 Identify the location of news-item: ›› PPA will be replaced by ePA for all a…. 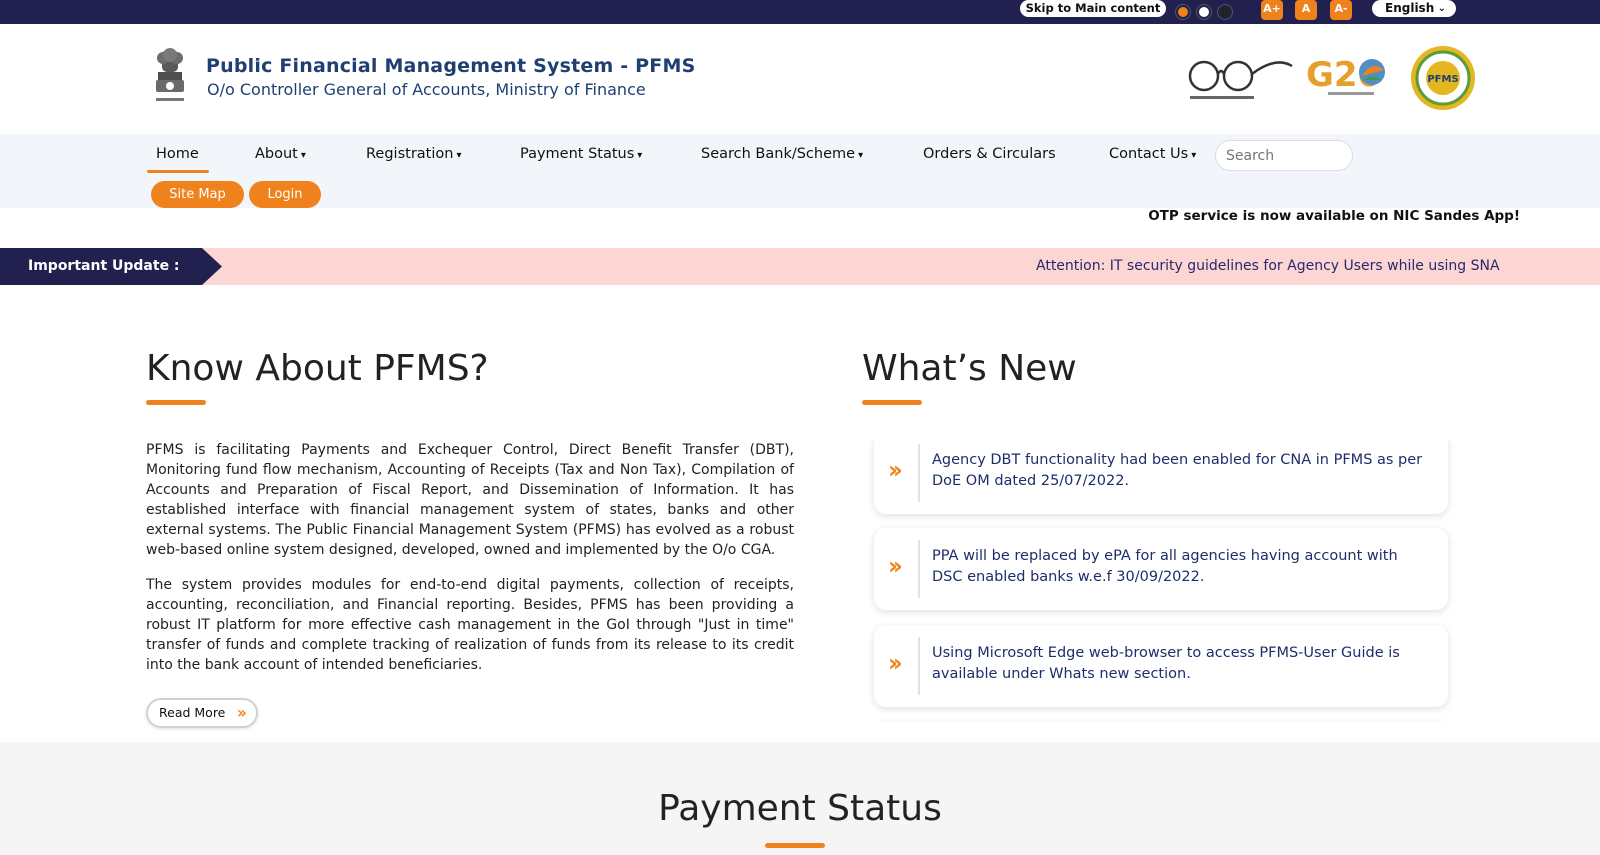
(1161, 569).